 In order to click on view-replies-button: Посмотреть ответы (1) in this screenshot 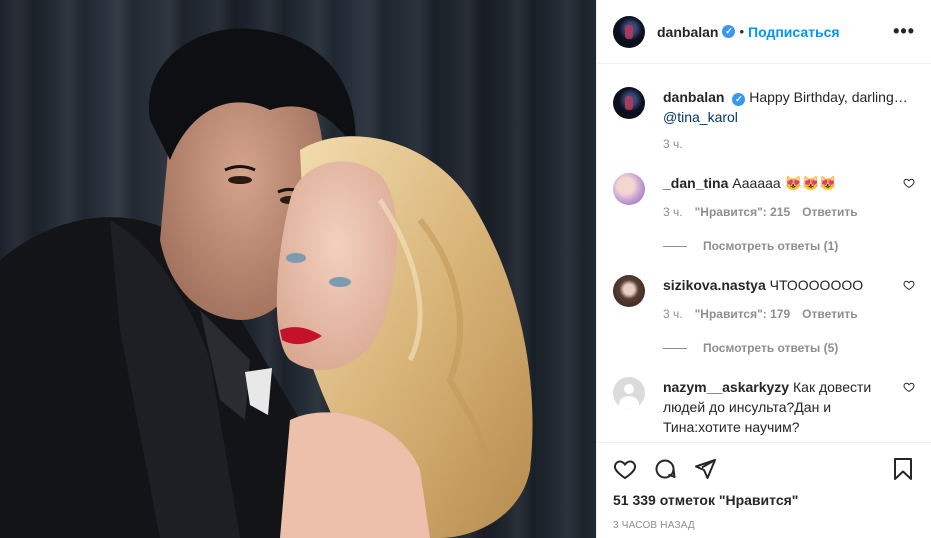, I will do `click(774, 246)`.